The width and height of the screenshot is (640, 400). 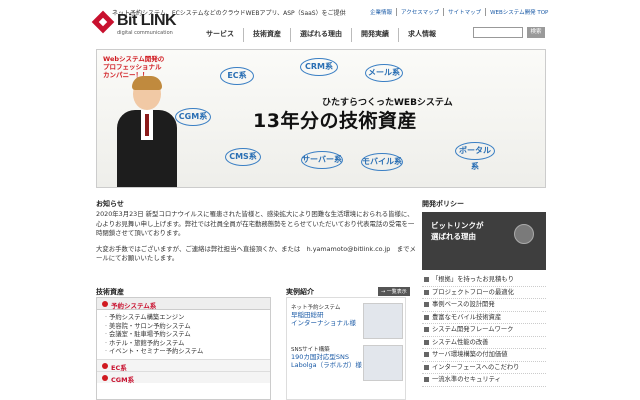 What do you see at coordinates (110, 292) in the screenshot?
I see `tech-title: 技術資産` at bounding box center [110, 292].